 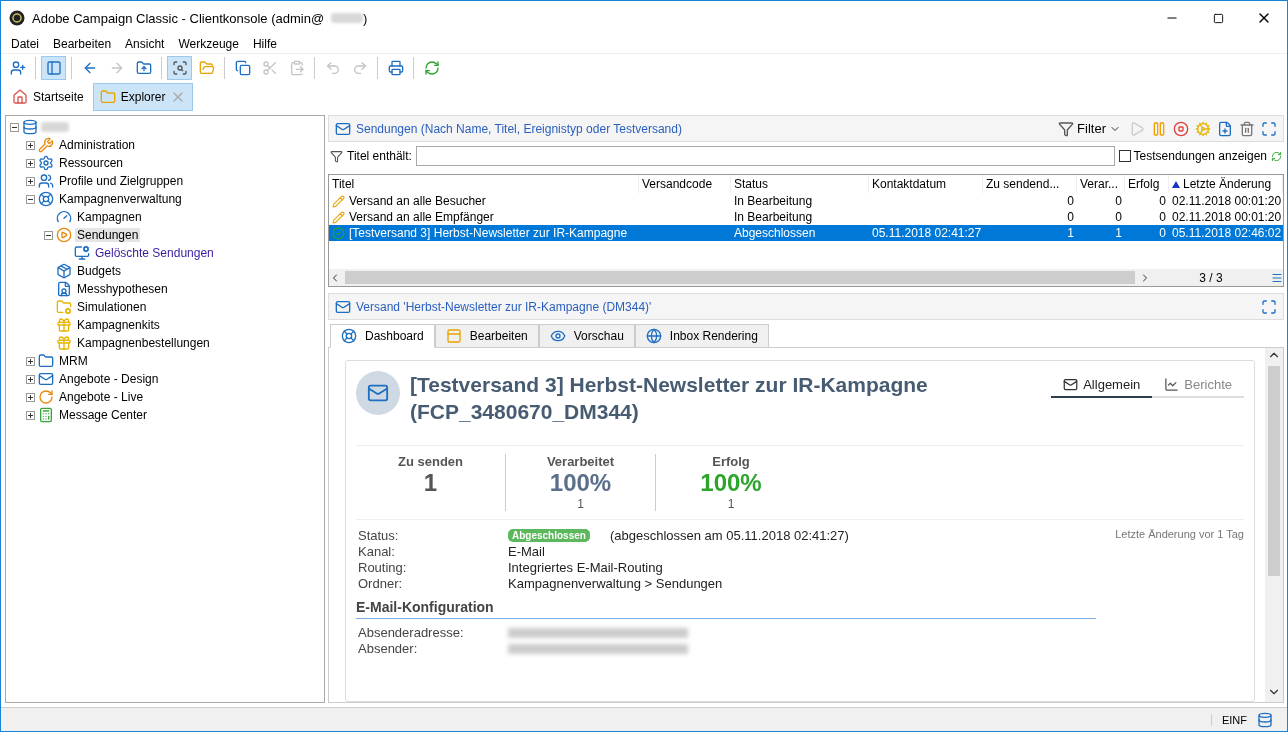 What do you see at coordinates (46, 181) in the screenshot?
I see `people-icon` at bounding box center [46, 181].